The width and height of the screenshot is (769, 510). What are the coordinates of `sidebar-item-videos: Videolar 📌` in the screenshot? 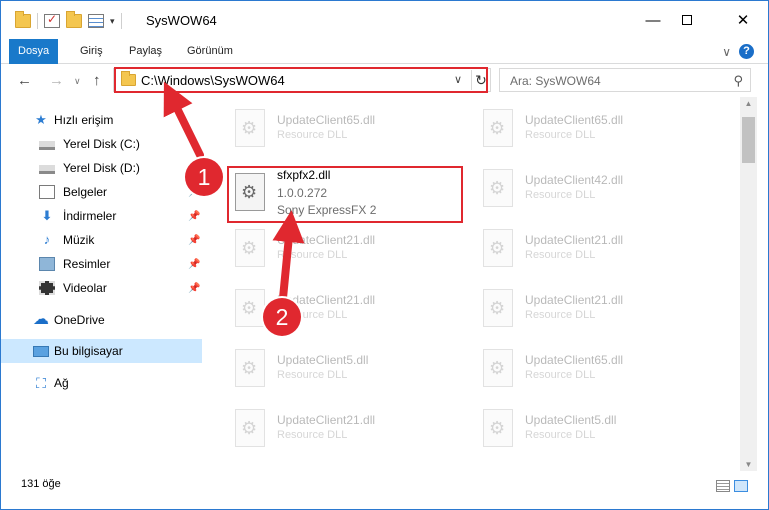 It's located at (101, 288).